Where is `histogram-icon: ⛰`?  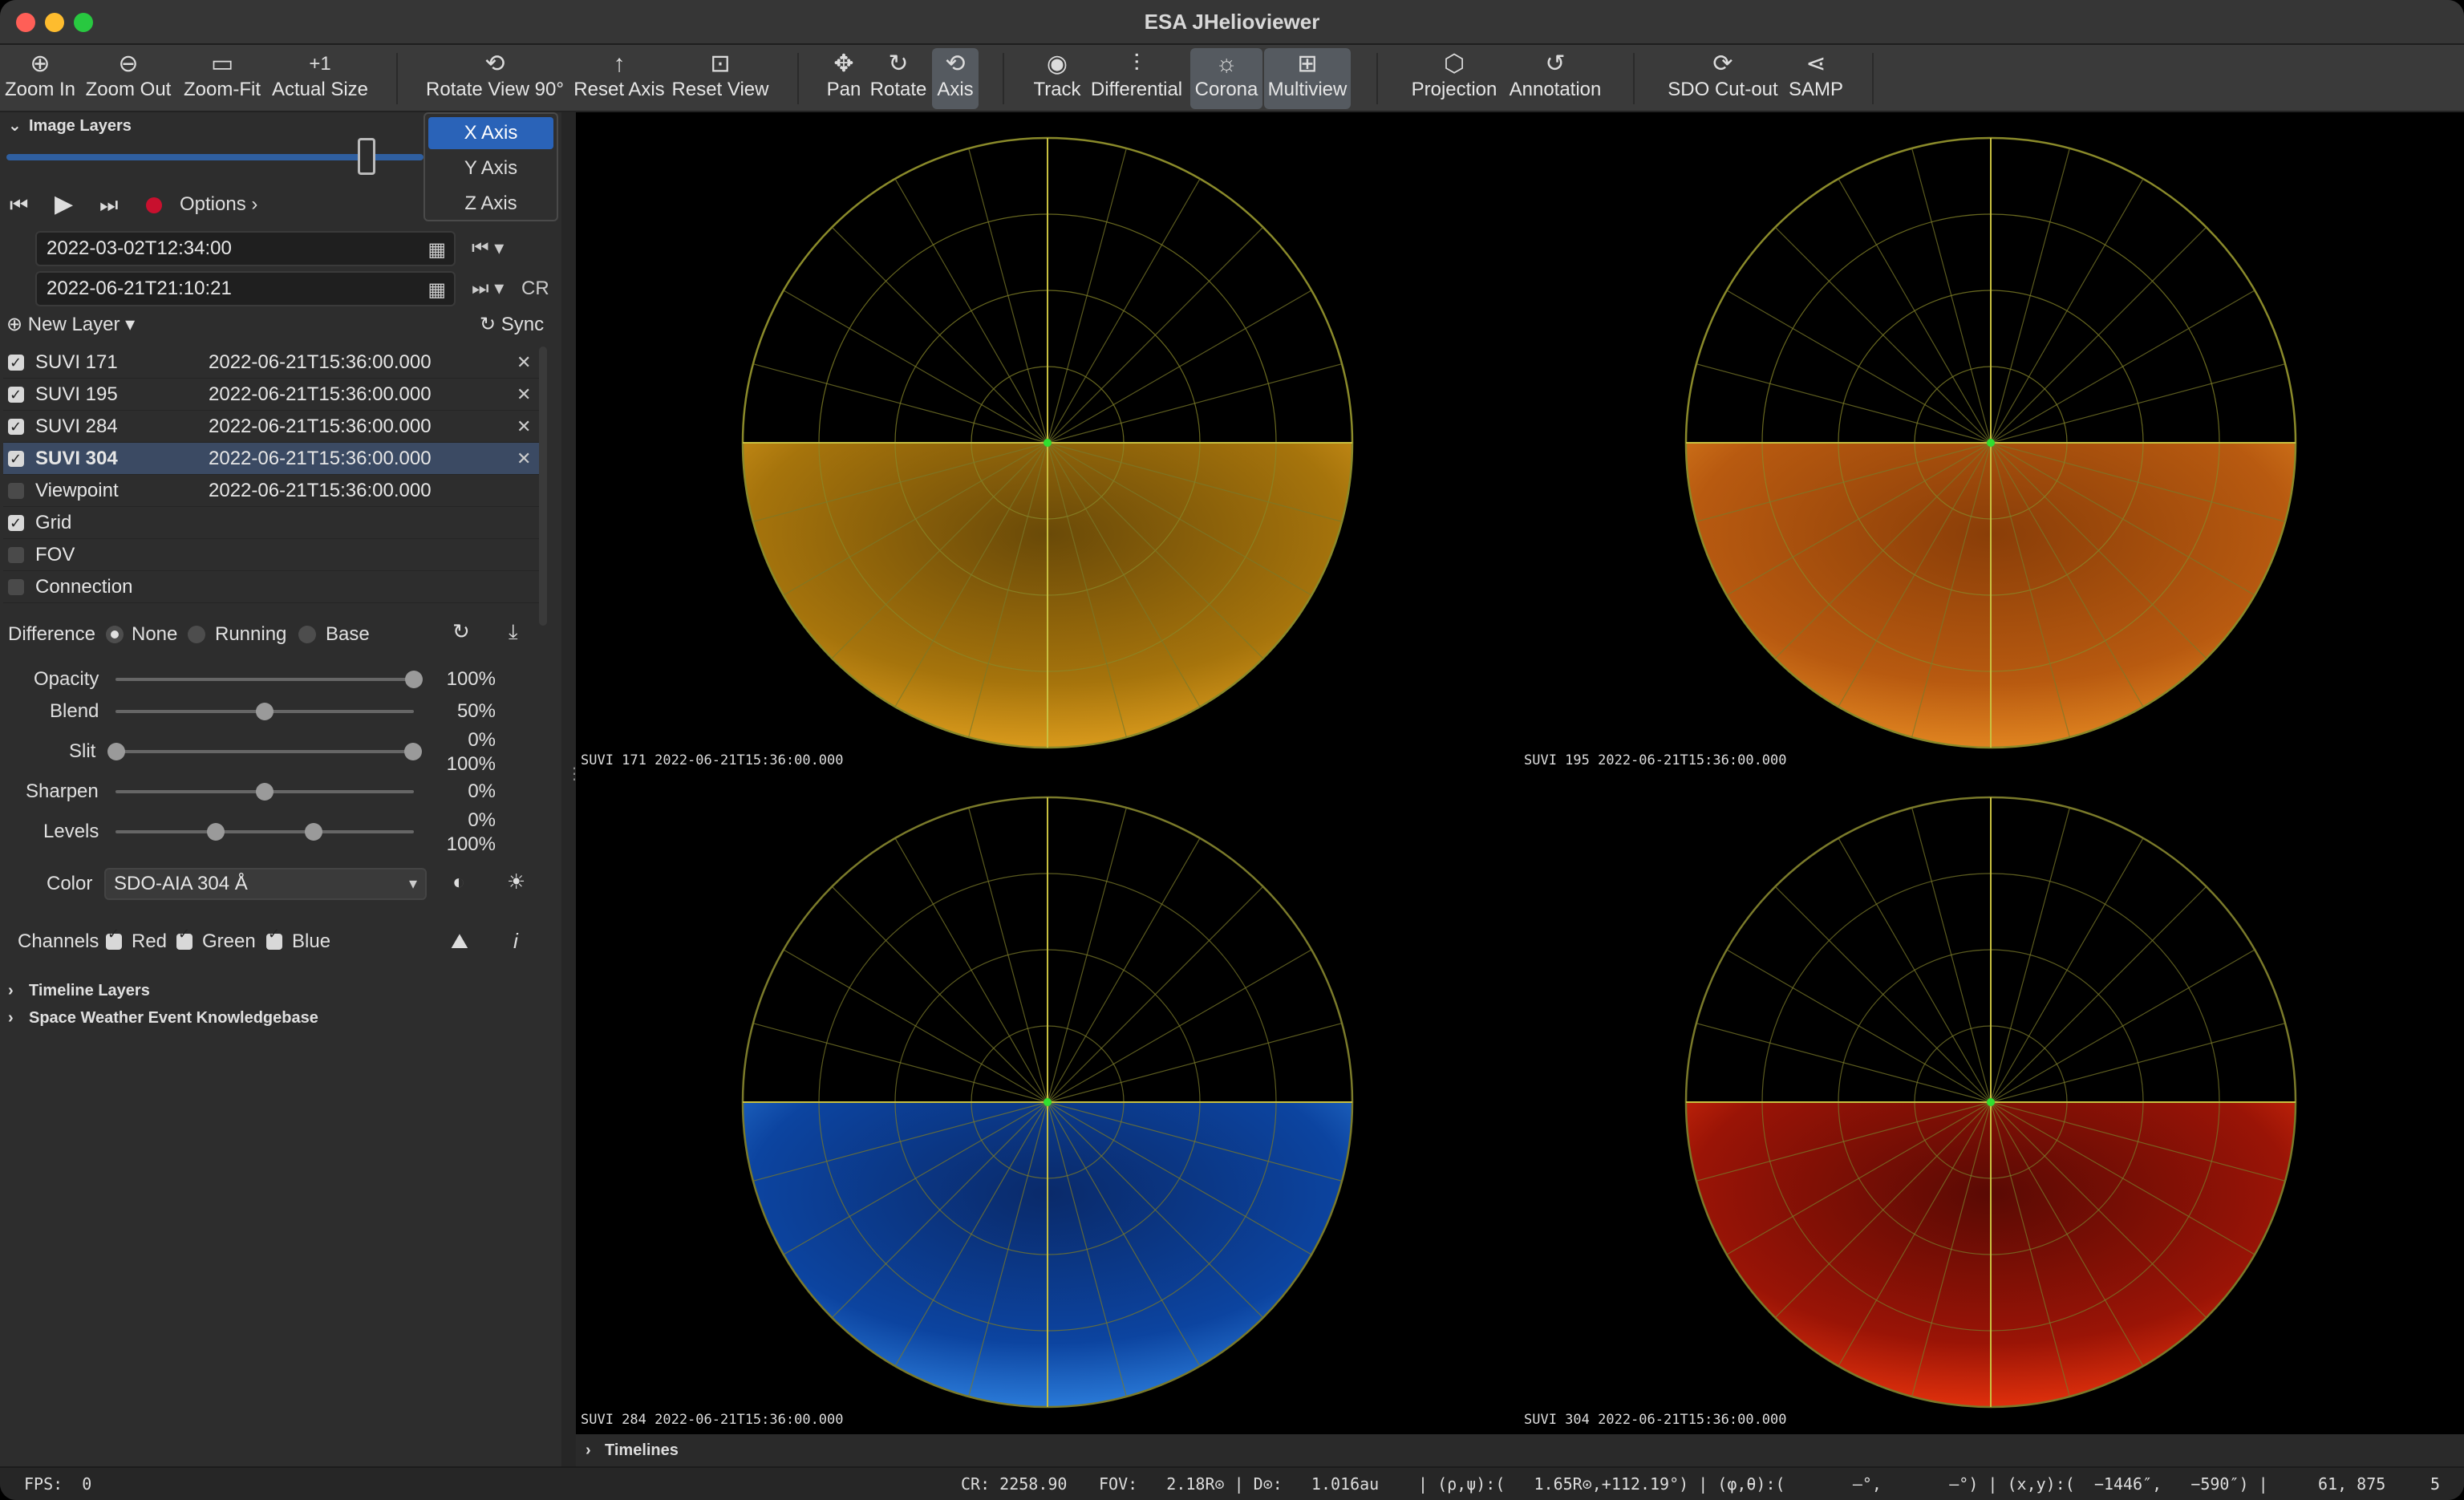
histogram-icon: ⛰ is located at coordinates (459, 942).